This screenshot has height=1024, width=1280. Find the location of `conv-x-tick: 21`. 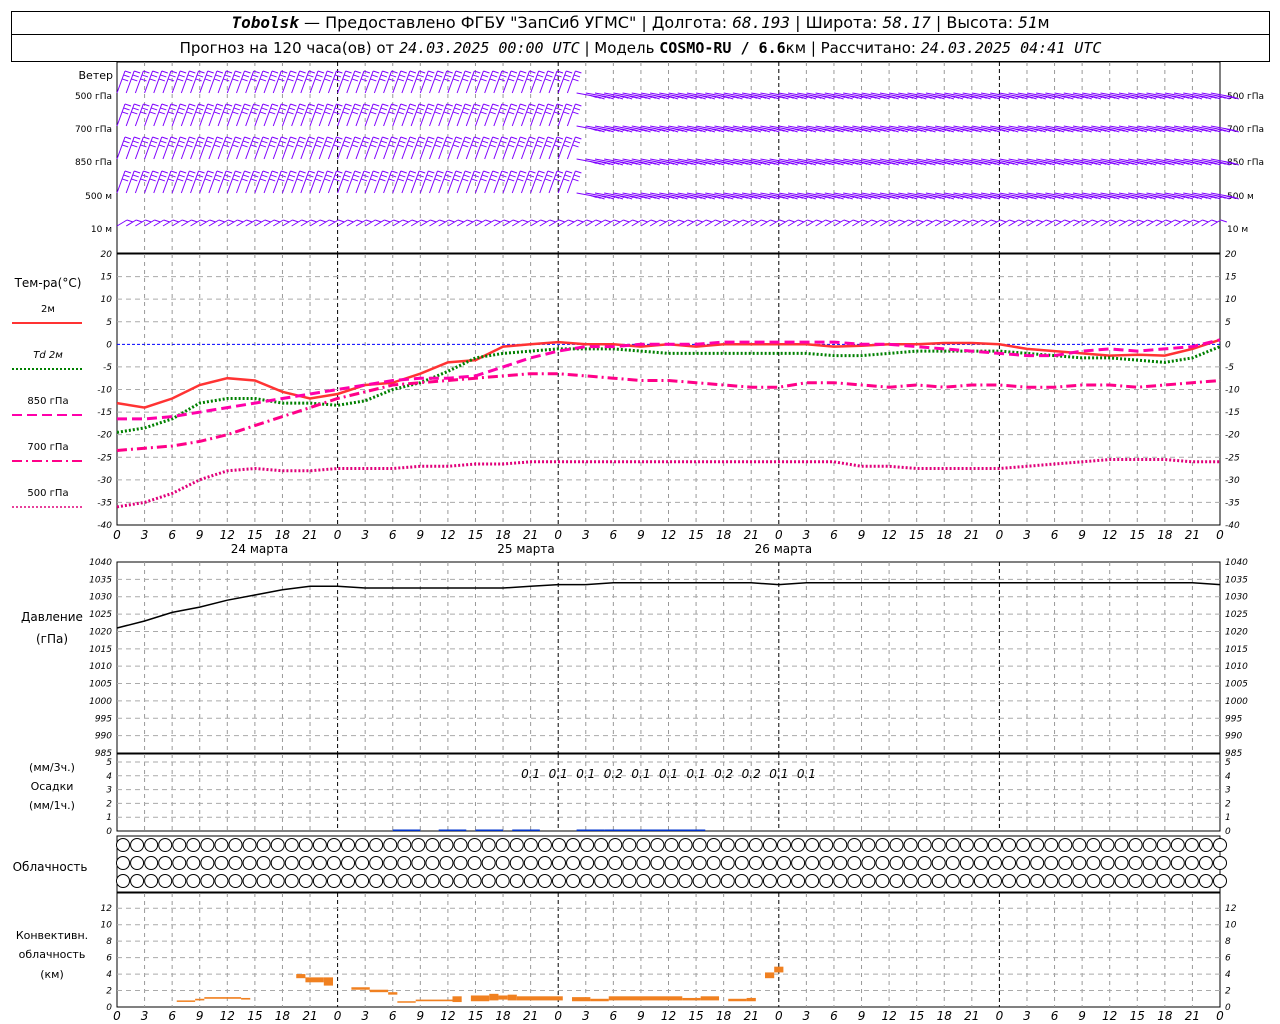

conv-x-tick: 21 is located at coordinates (1192, 1016).